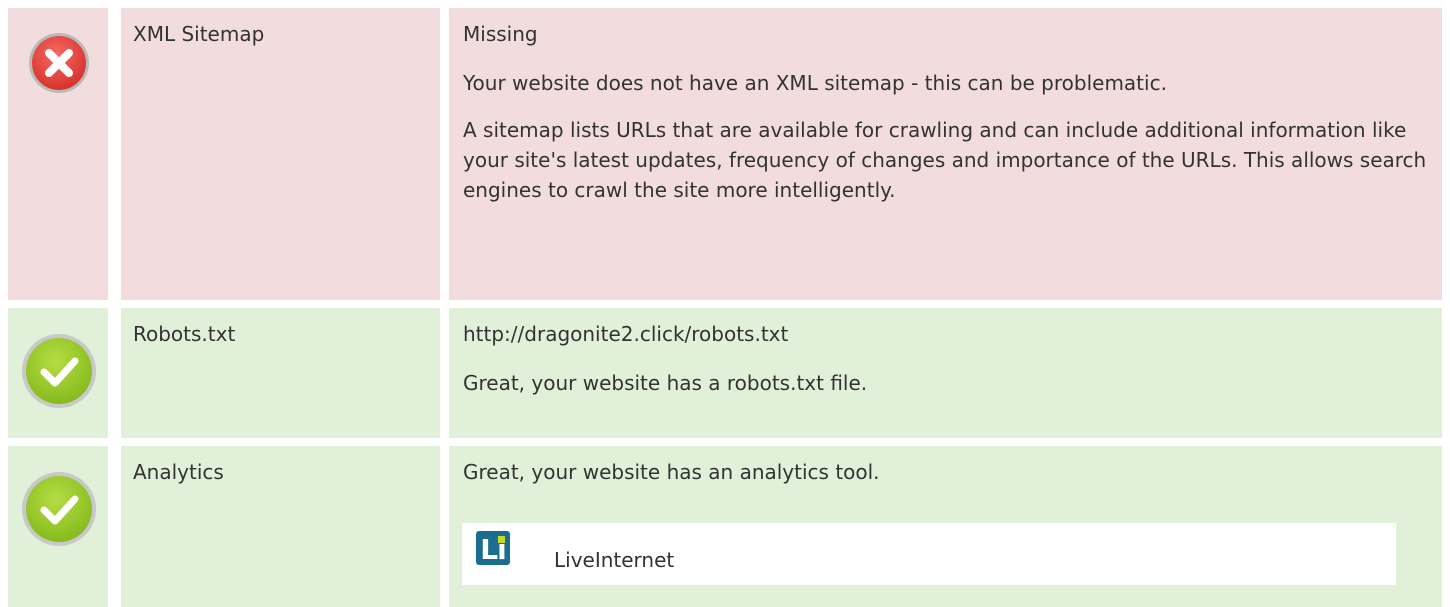  I want to click on error-x-icon, so click(59, 63).